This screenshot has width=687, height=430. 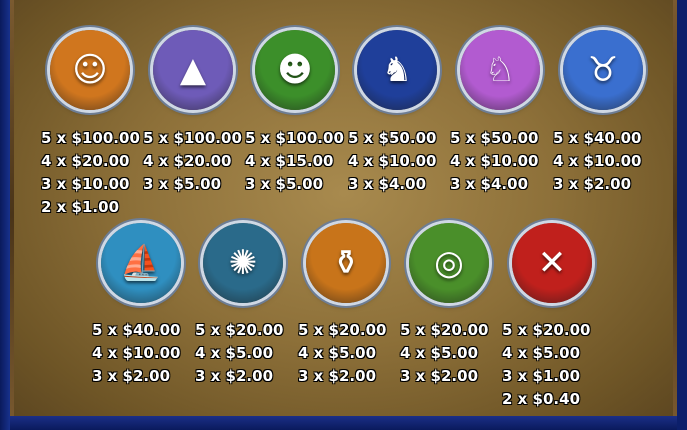 I want to click on pay-line: 2 x $1.00, so click(x=80, y=207).